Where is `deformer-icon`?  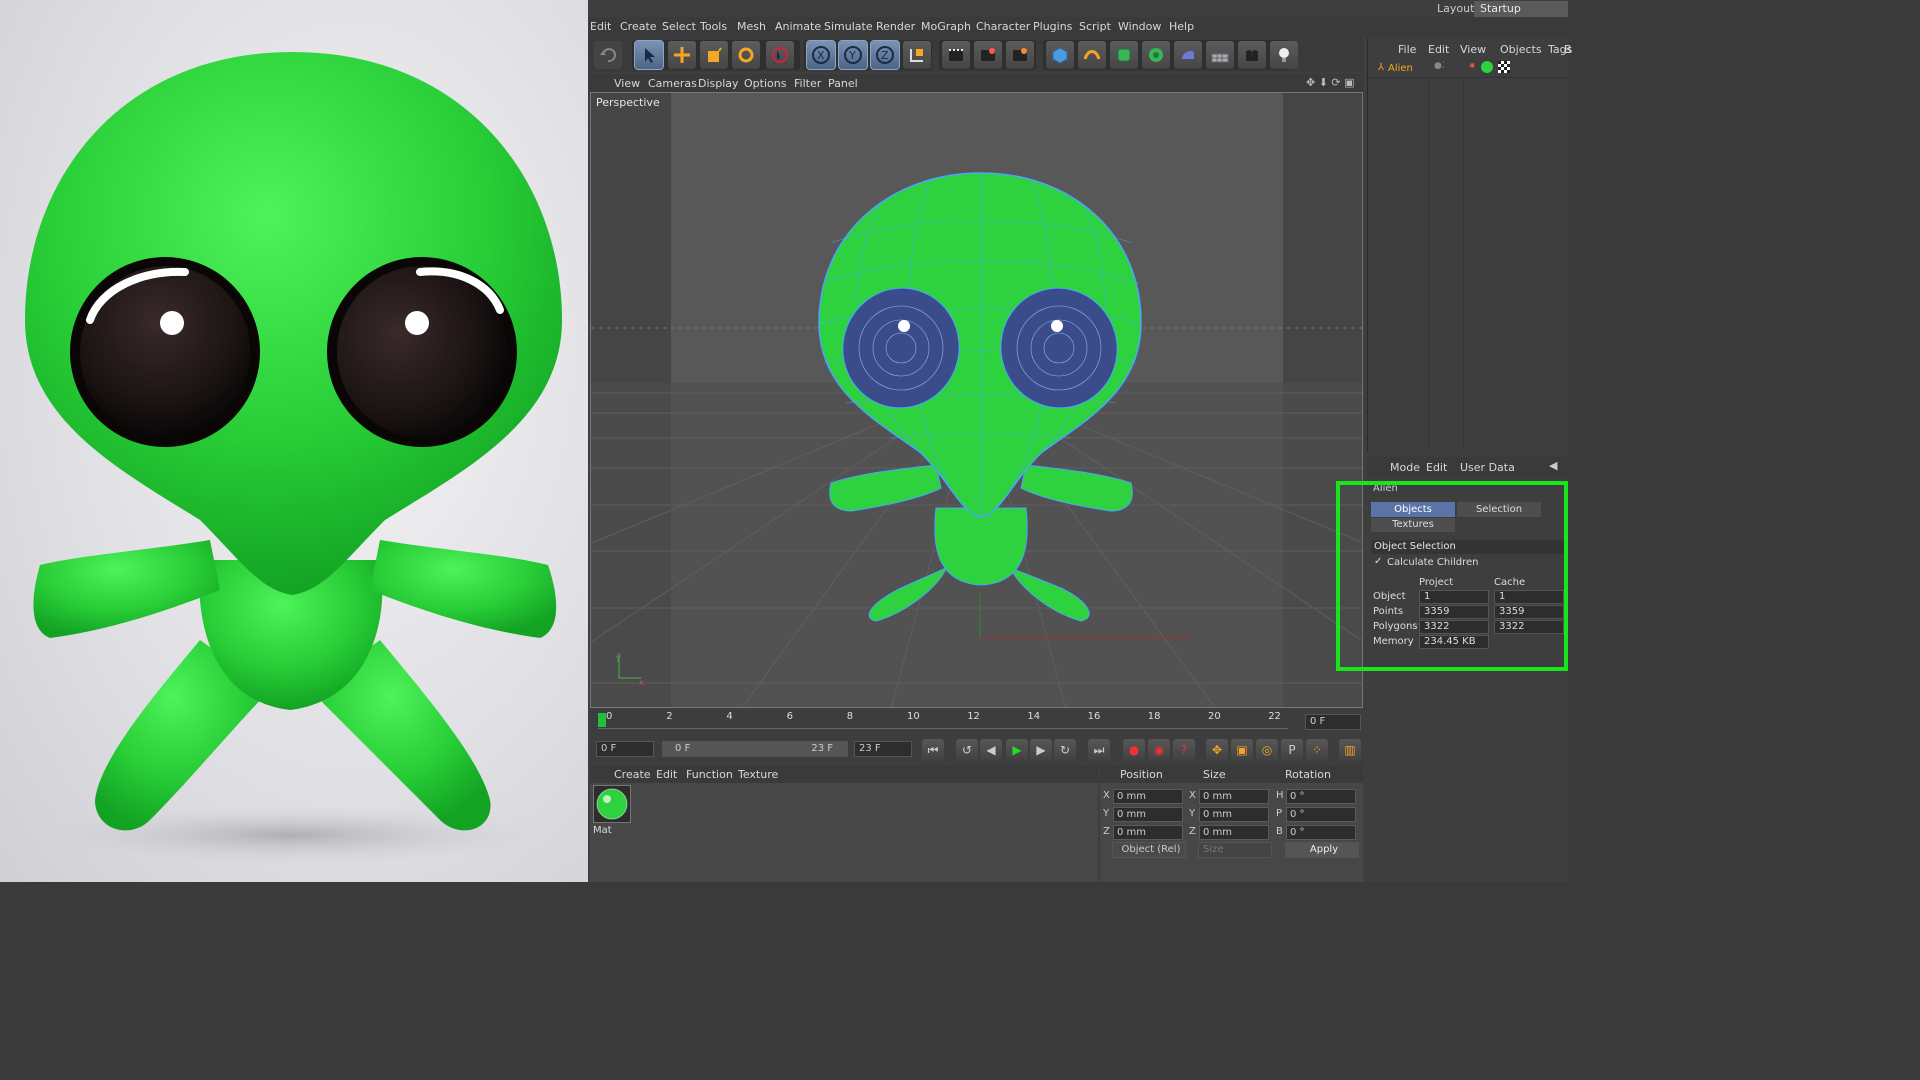 deformer-icon is located at coordinates (1188, 55).